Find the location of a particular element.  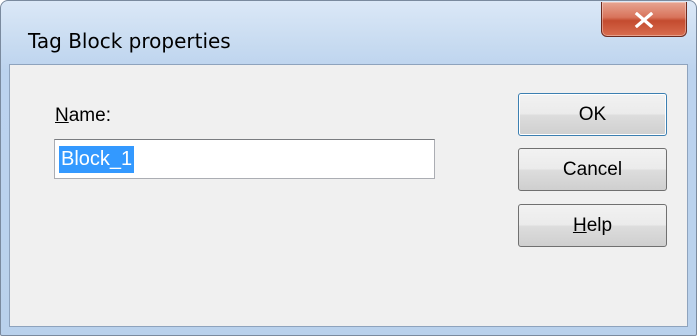

close-button is located at coordinates (644, 19).